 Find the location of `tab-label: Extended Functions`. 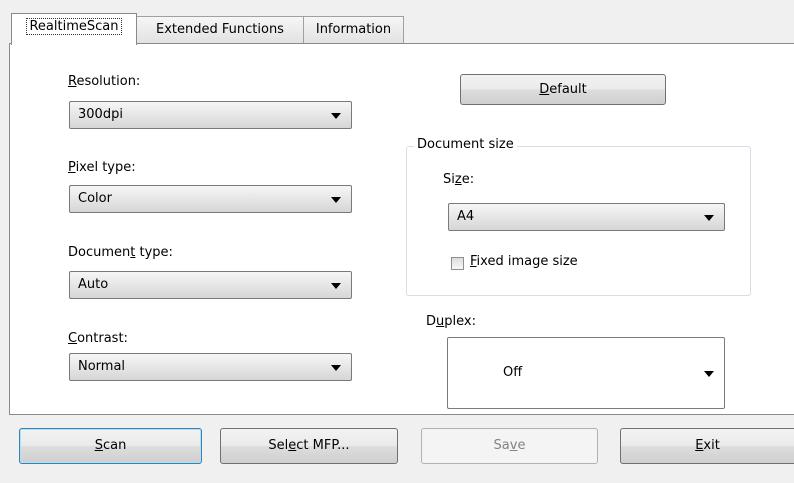

tab-label: Extended Functions is located at coordinates (220, 29).